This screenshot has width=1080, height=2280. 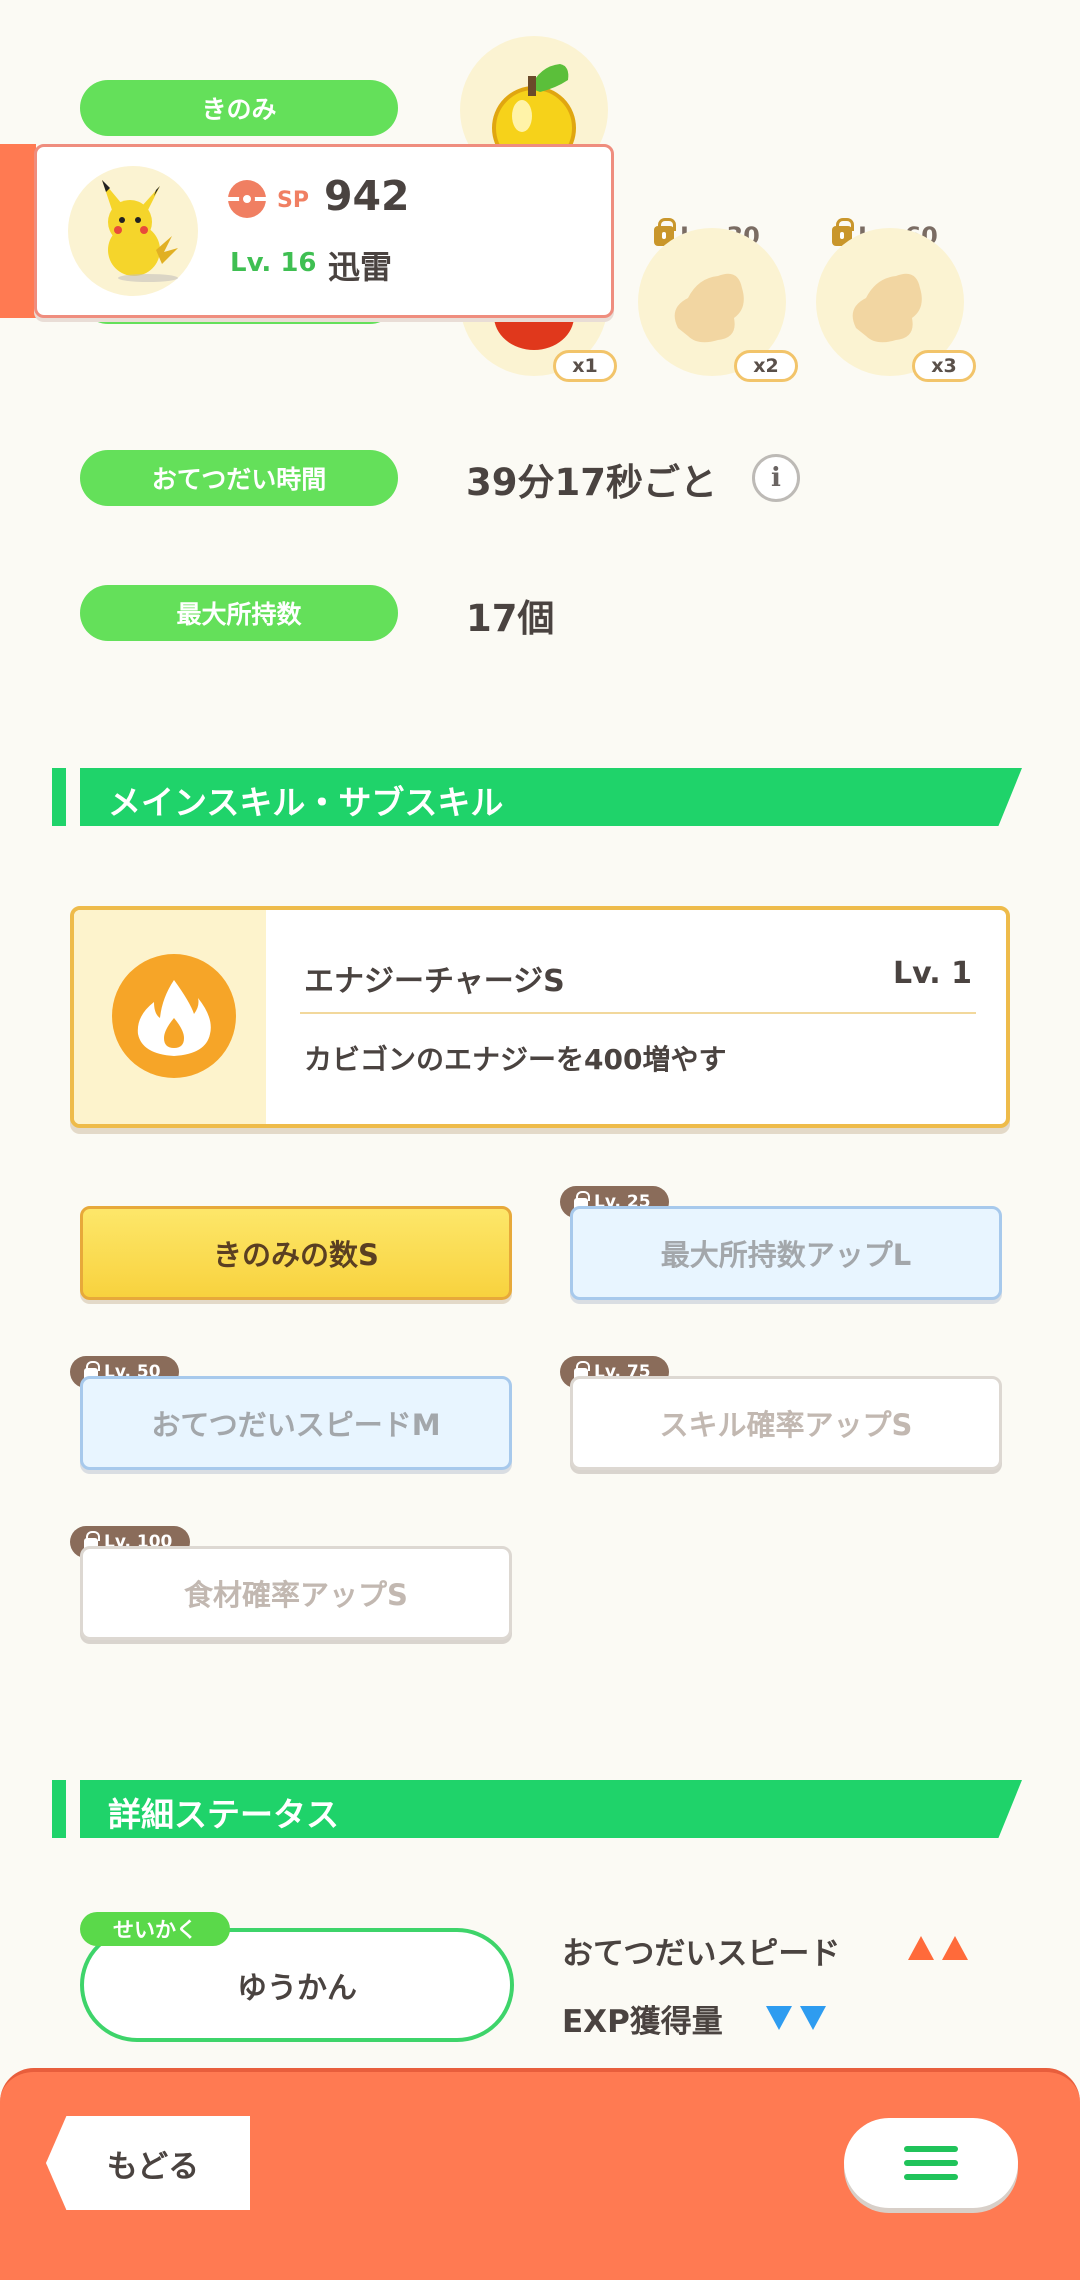 What do you see at coordinates (591, 482) in the screenshot?
I see `help-time-value: 39分17秒ごと` at bounding box center [591, 482].